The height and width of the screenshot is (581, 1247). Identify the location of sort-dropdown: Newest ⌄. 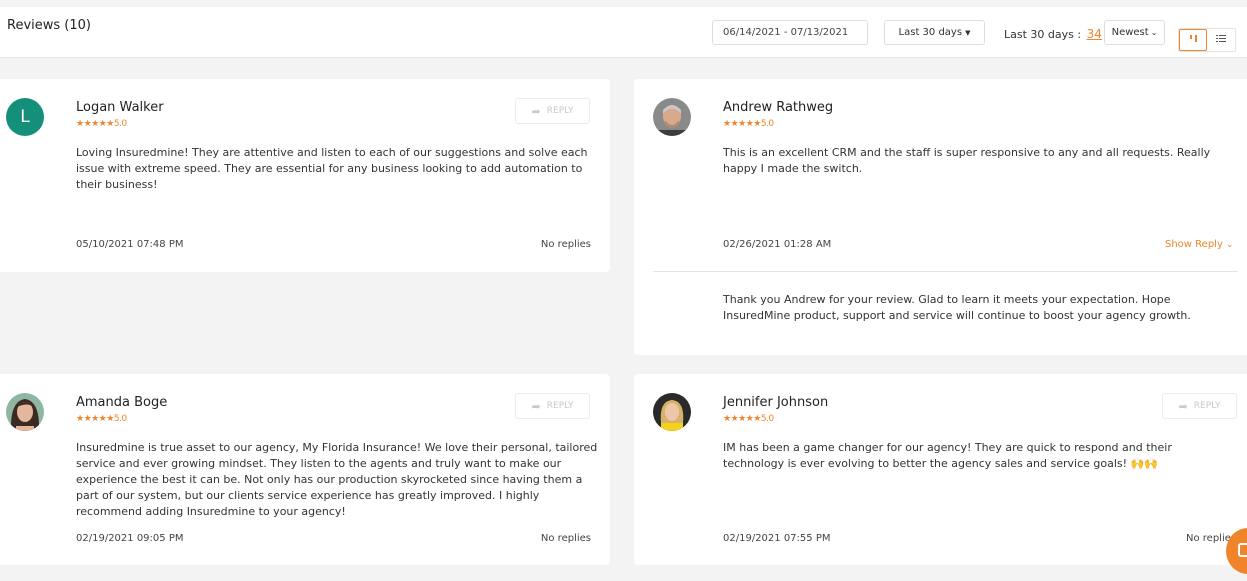
(1134, 32).